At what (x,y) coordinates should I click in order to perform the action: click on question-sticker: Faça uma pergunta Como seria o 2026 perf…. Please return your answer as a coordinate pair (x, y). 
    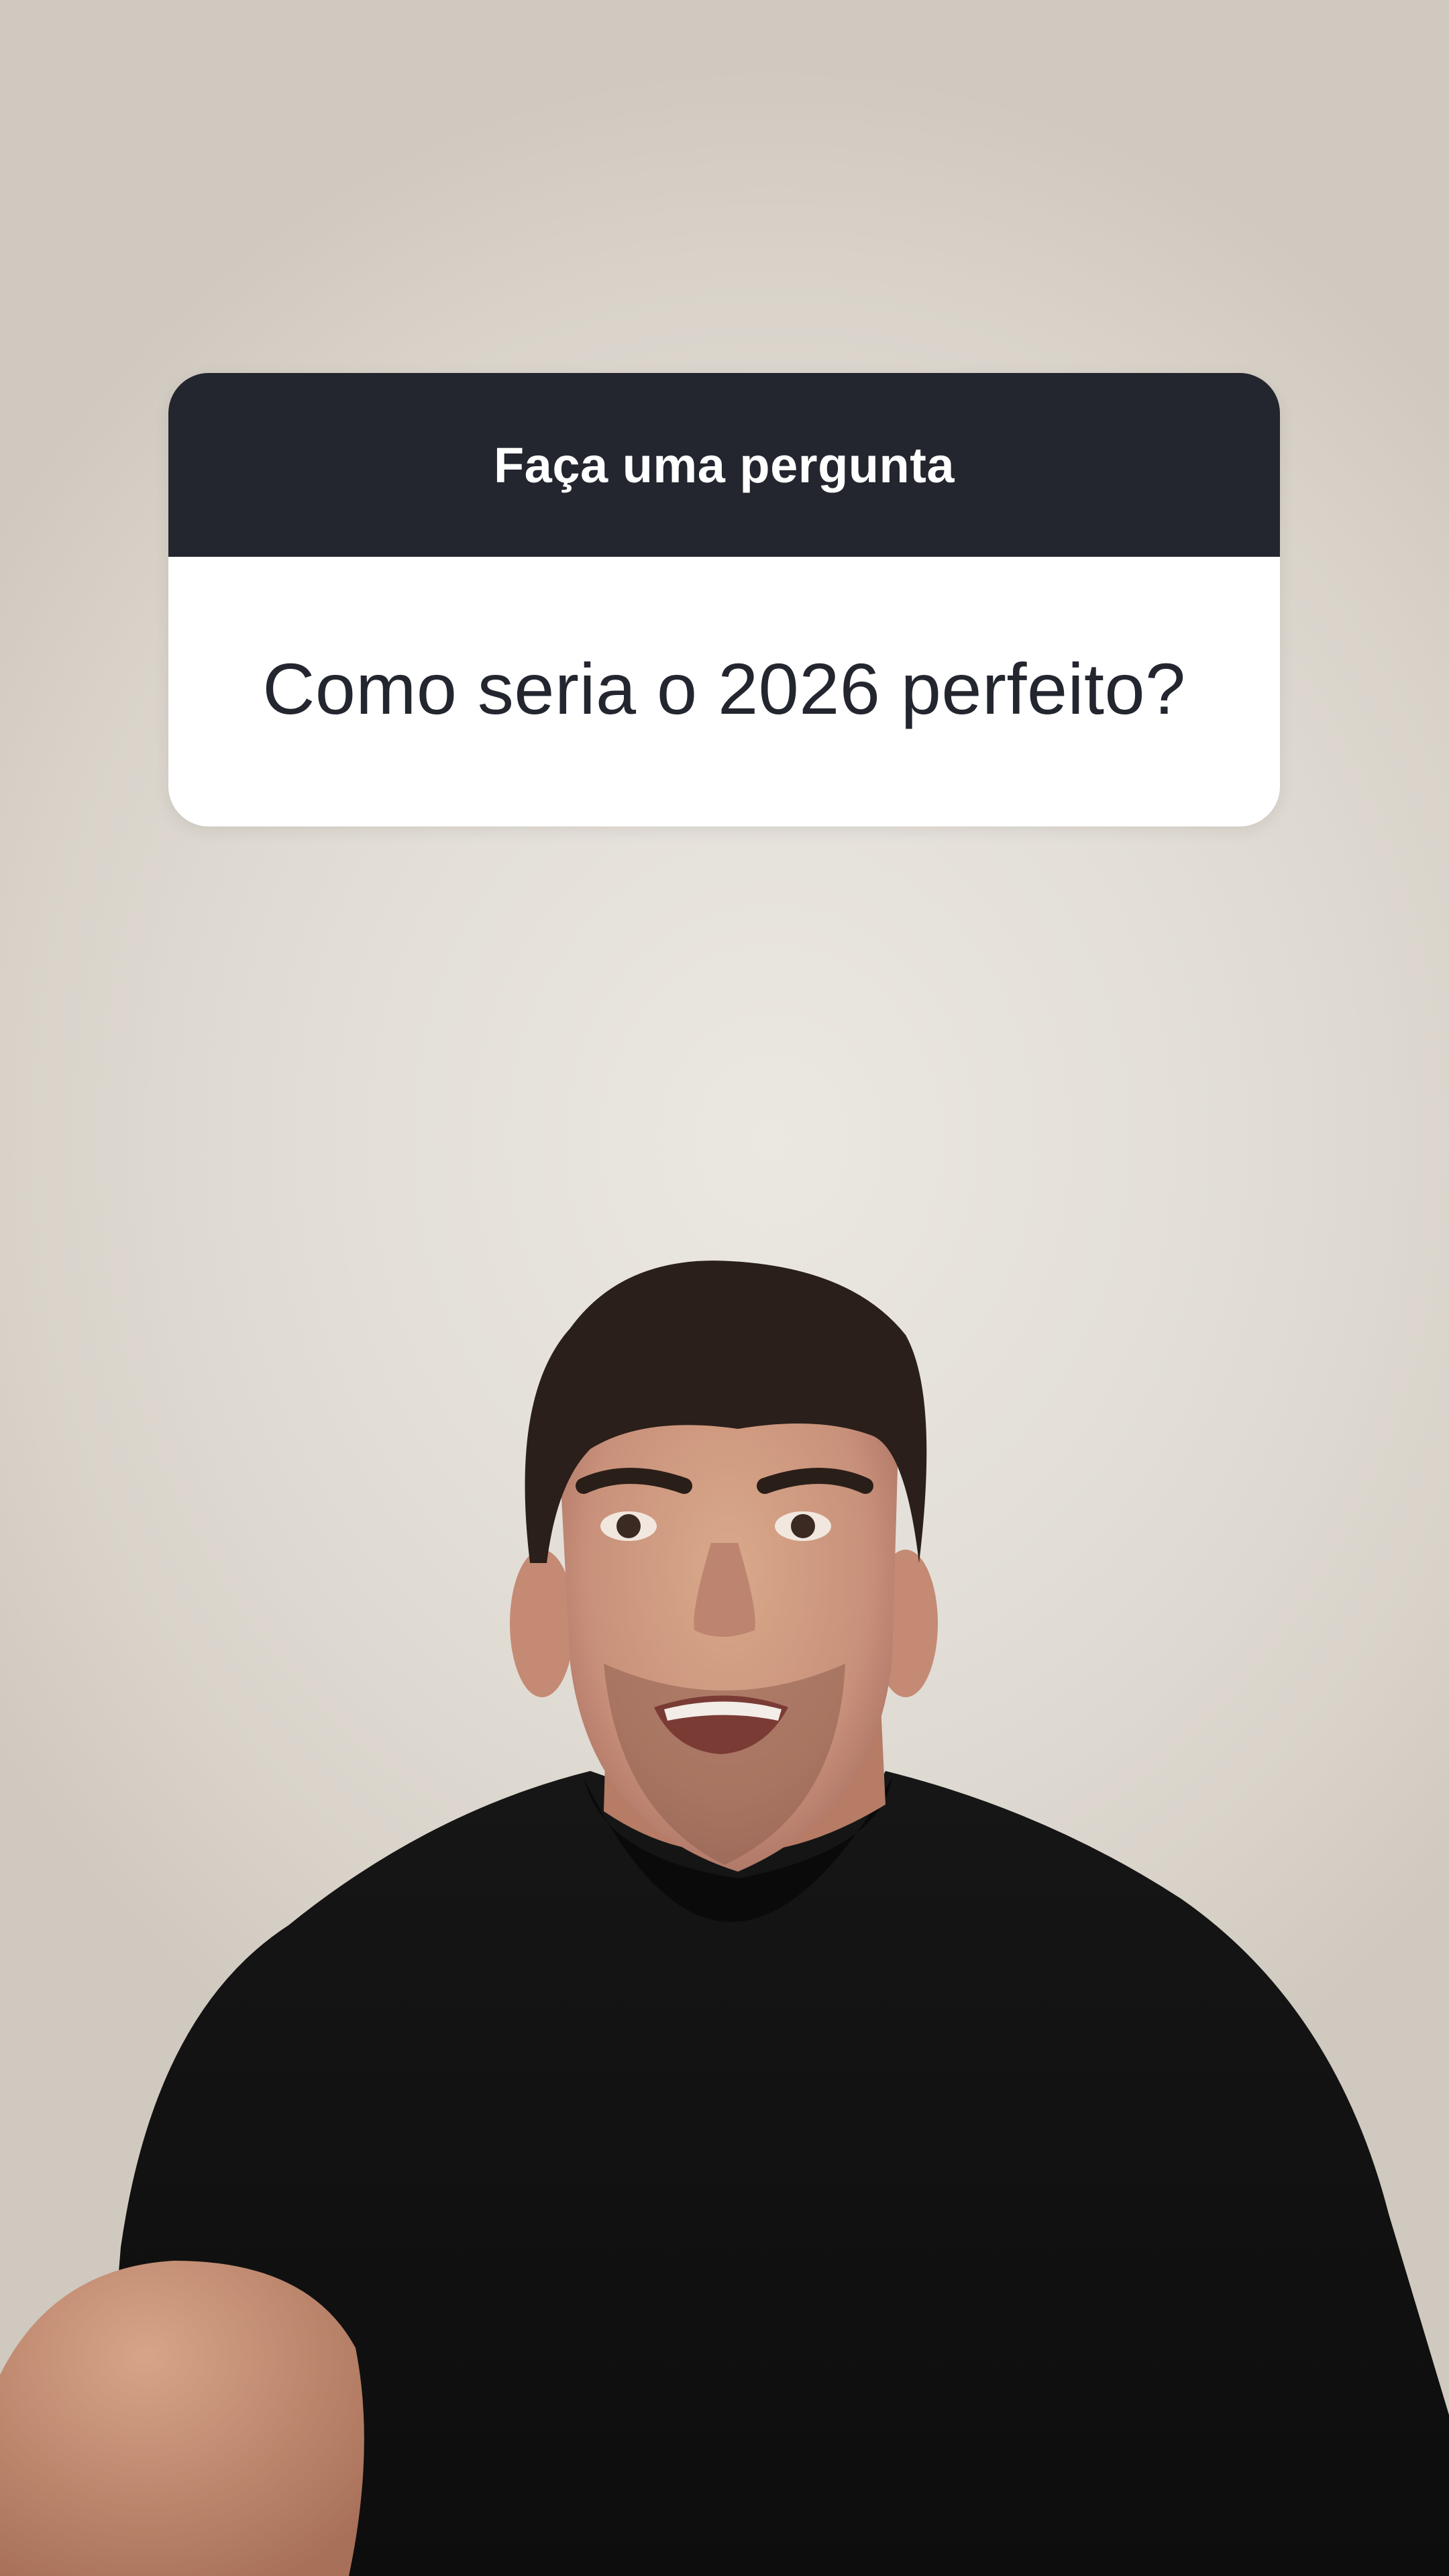
    Looking at the image, I should click on (724, 599).